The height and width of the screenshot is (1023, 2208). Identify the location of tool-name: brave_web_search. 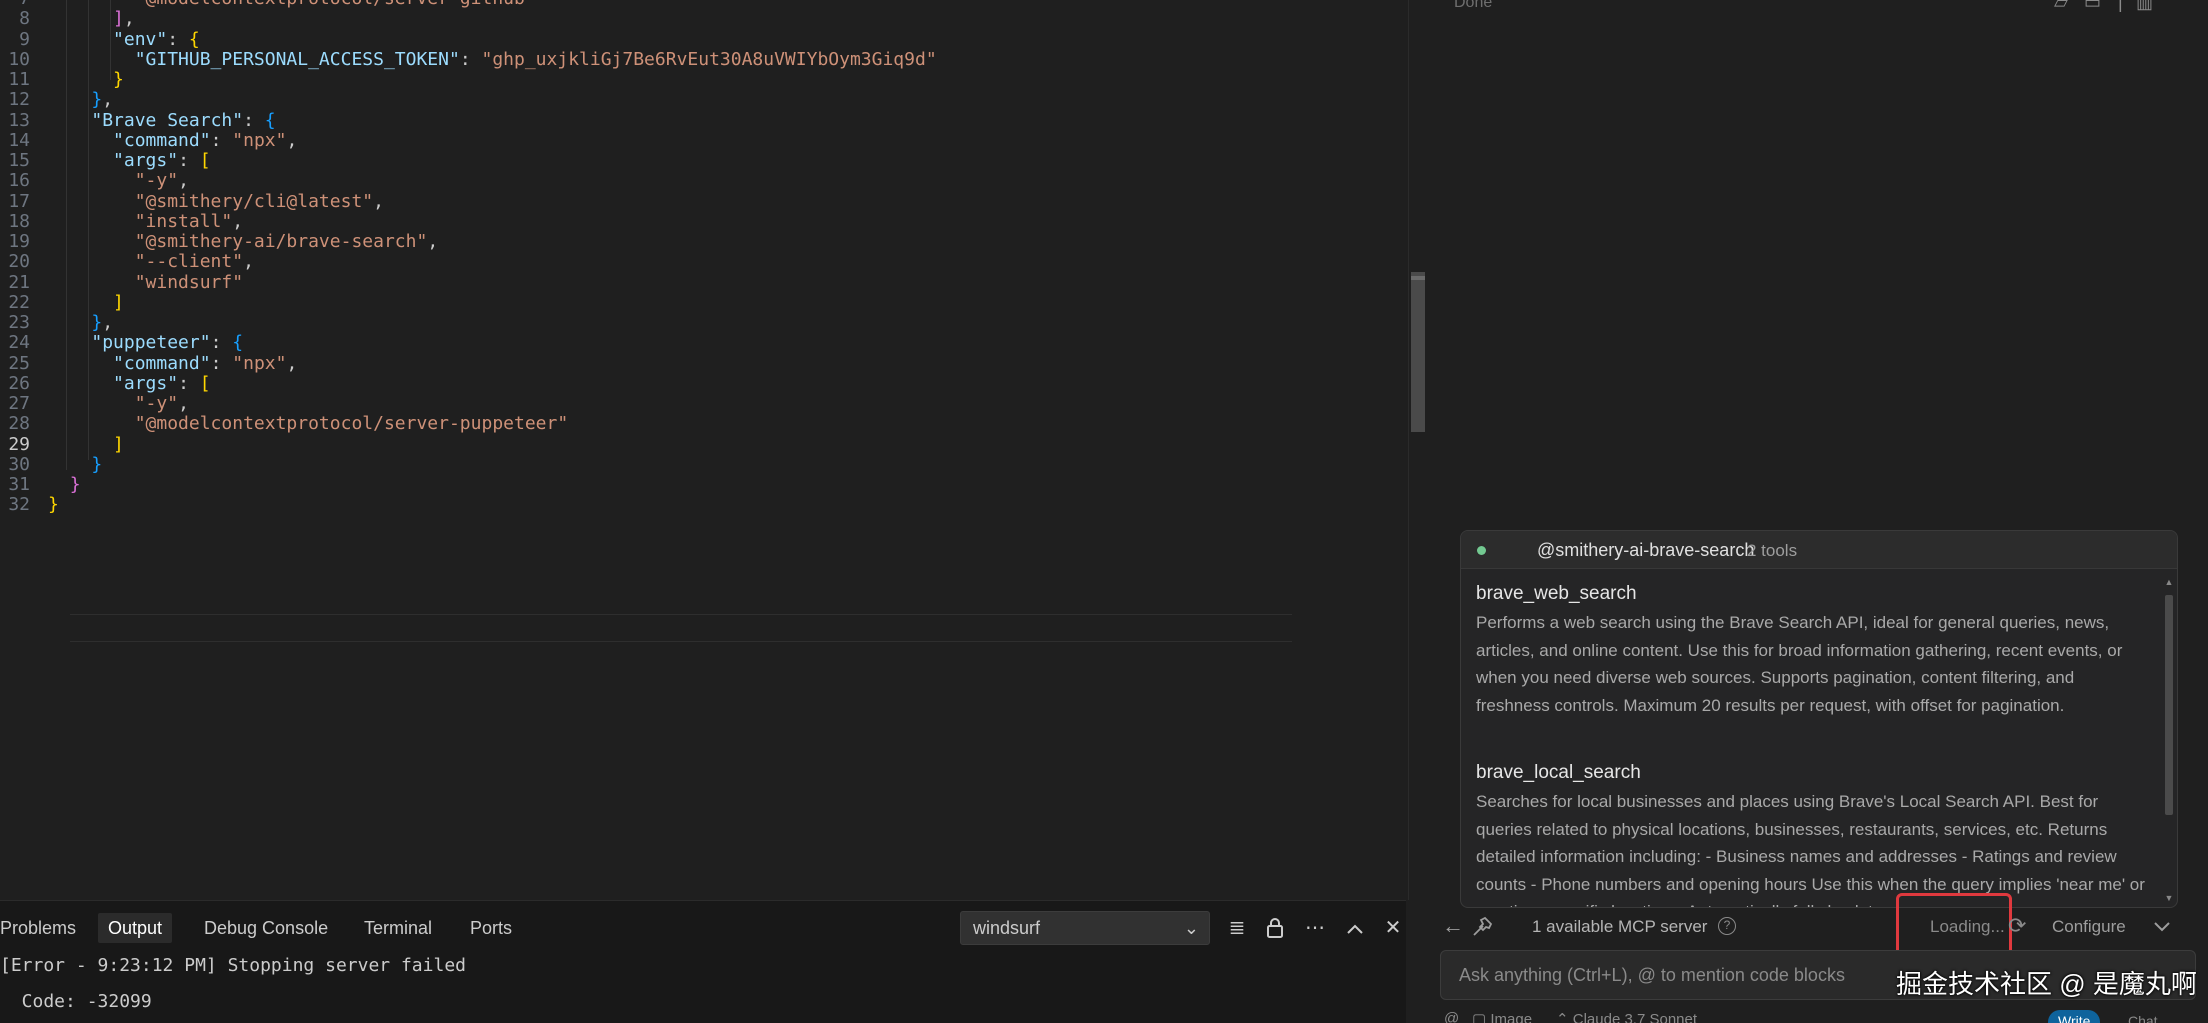
(1556, 593).